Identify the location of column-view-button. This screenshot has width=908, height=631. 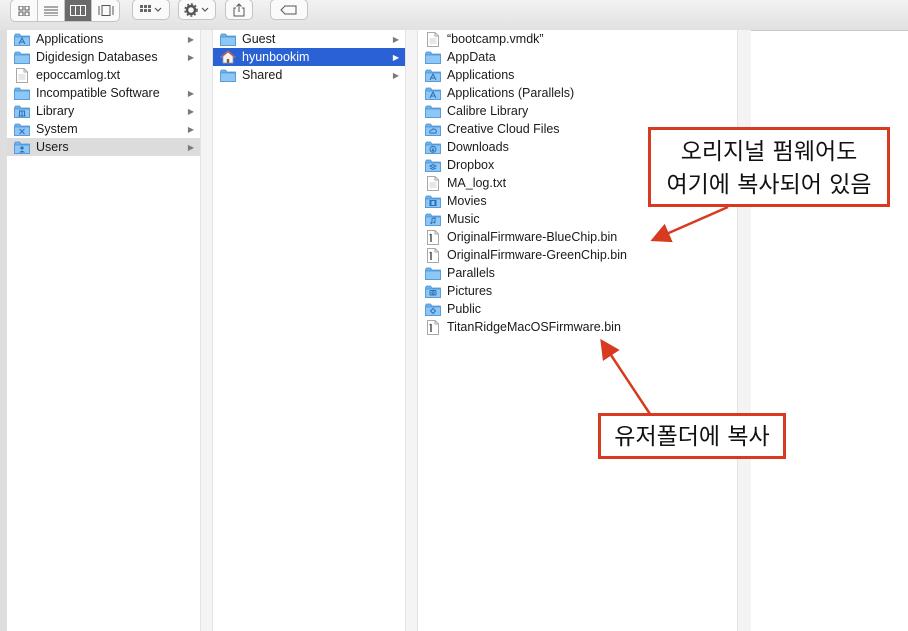
(78, 10).